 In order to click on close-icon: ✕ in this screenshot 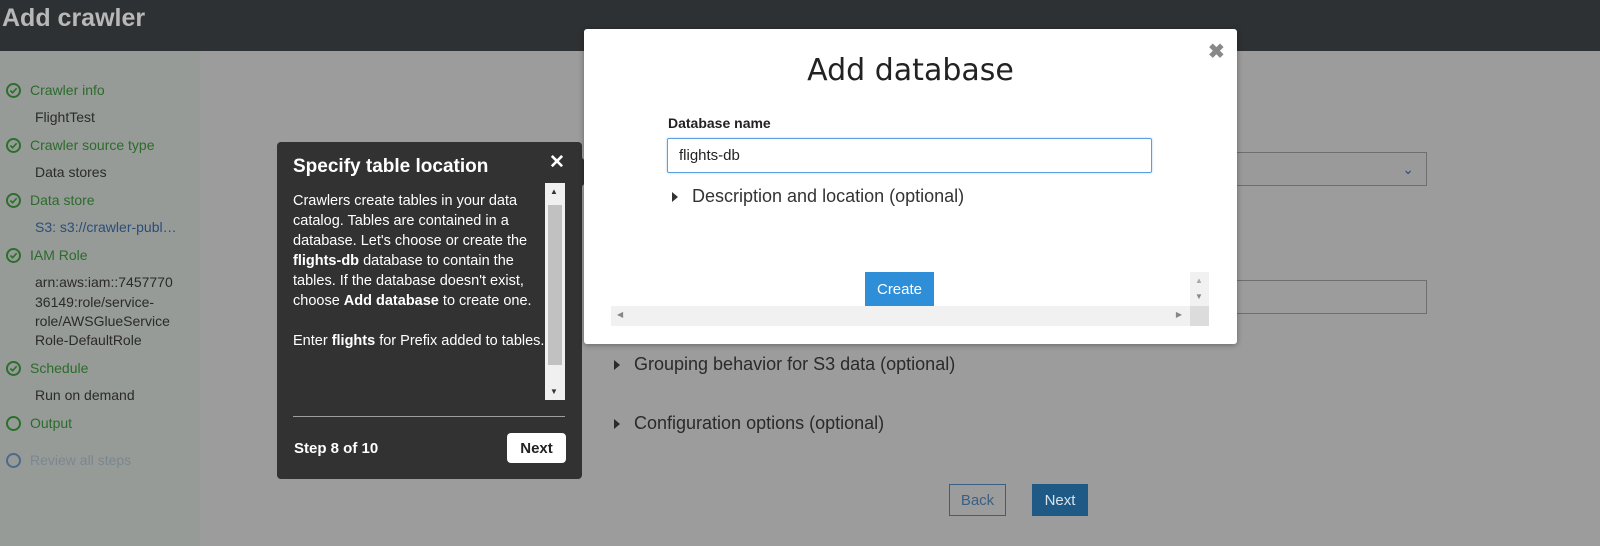, I will do `click(557, 162)`.